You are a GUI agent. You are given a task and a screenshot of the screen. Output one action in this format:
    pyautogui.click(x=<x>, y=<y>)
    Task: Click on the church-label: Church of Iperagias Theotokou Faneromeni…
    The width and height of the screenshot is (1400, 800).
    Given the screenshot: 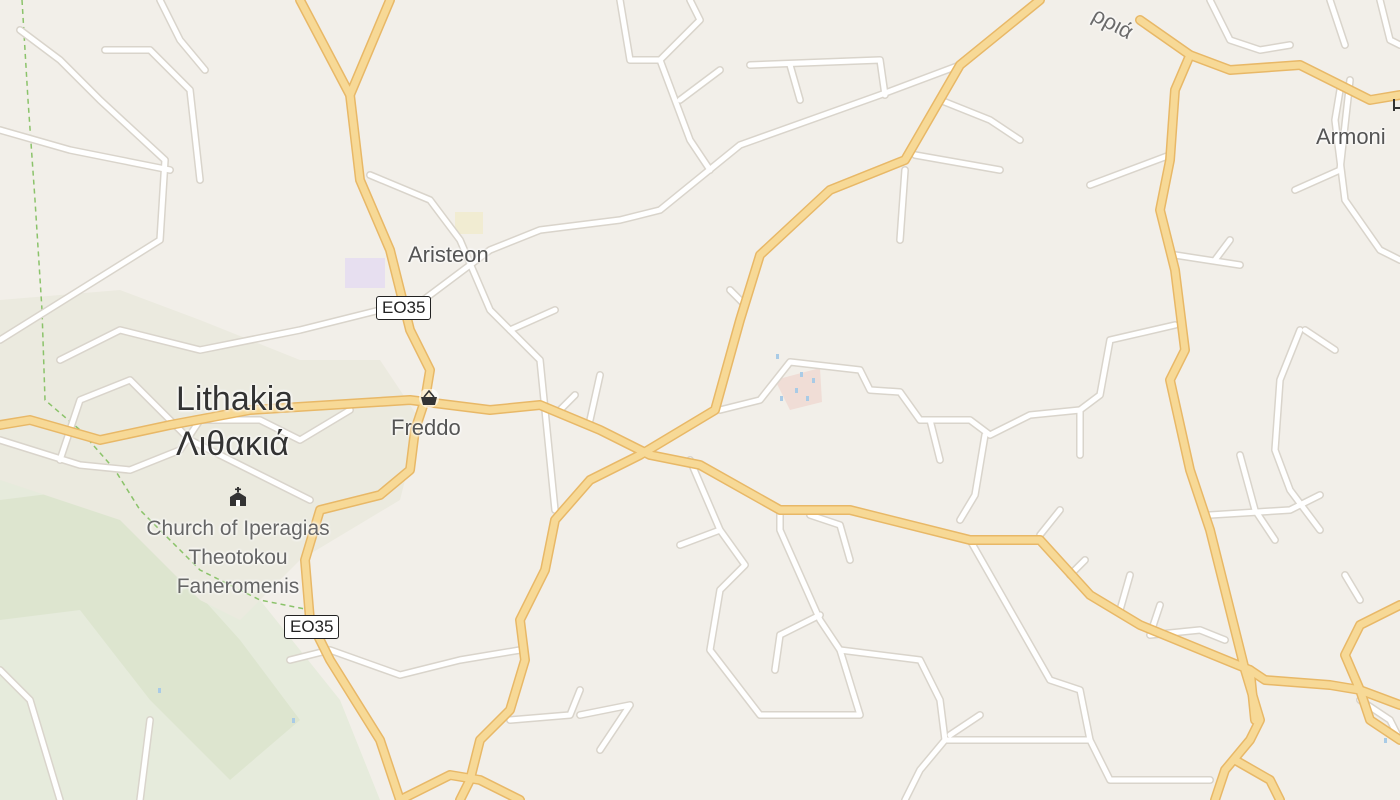 What is the action you would take?
    pyautogui.click(x=238, y=557)
    